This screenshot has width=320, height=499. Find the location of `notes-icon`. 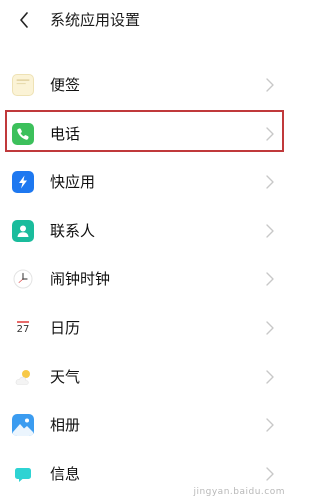

notes-icon is located at coordinates (23, 85).